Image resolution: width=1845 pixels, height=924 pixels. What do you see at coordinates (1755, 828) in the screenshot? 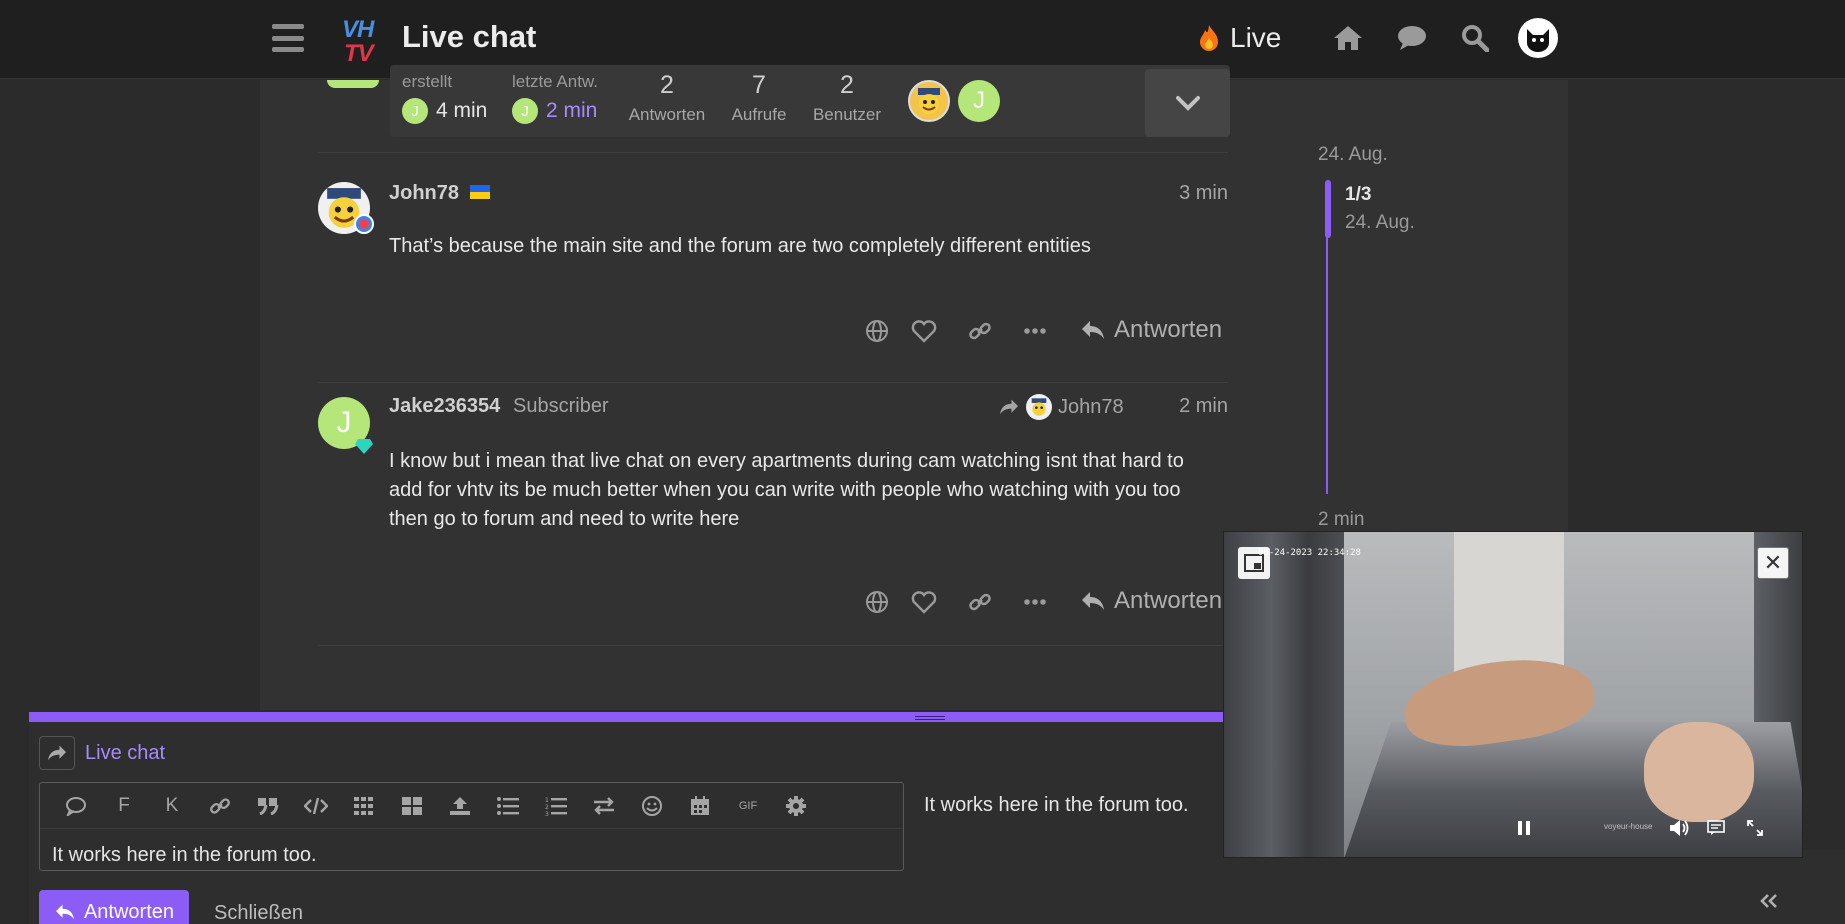
I see `fullscreen-icon` at bounding box center [1755, 828].